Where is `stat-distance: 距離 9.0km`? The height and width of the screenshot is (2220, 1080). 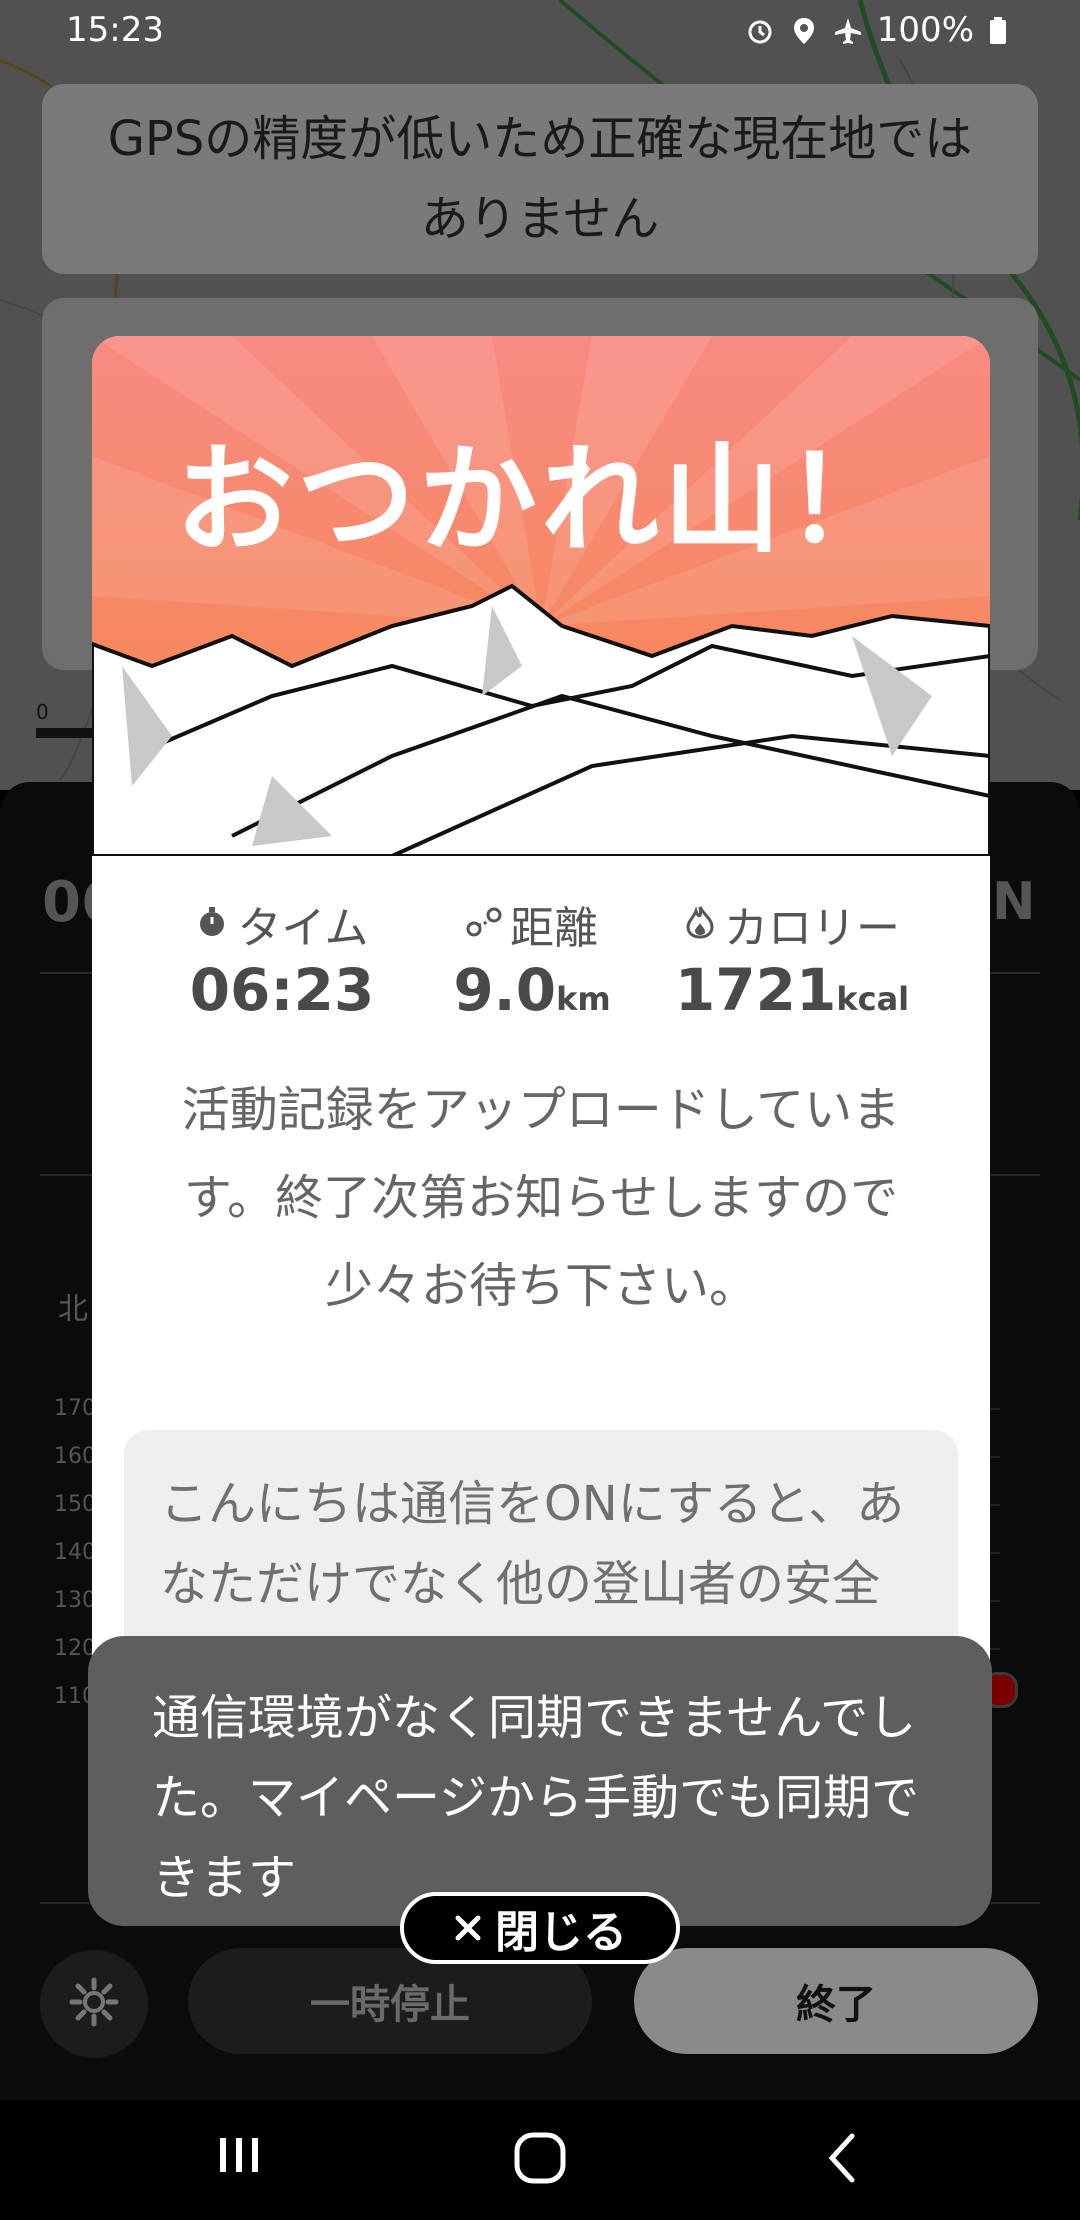
stat-distance: 距離 9.0km is located at coordinates (532, 958).